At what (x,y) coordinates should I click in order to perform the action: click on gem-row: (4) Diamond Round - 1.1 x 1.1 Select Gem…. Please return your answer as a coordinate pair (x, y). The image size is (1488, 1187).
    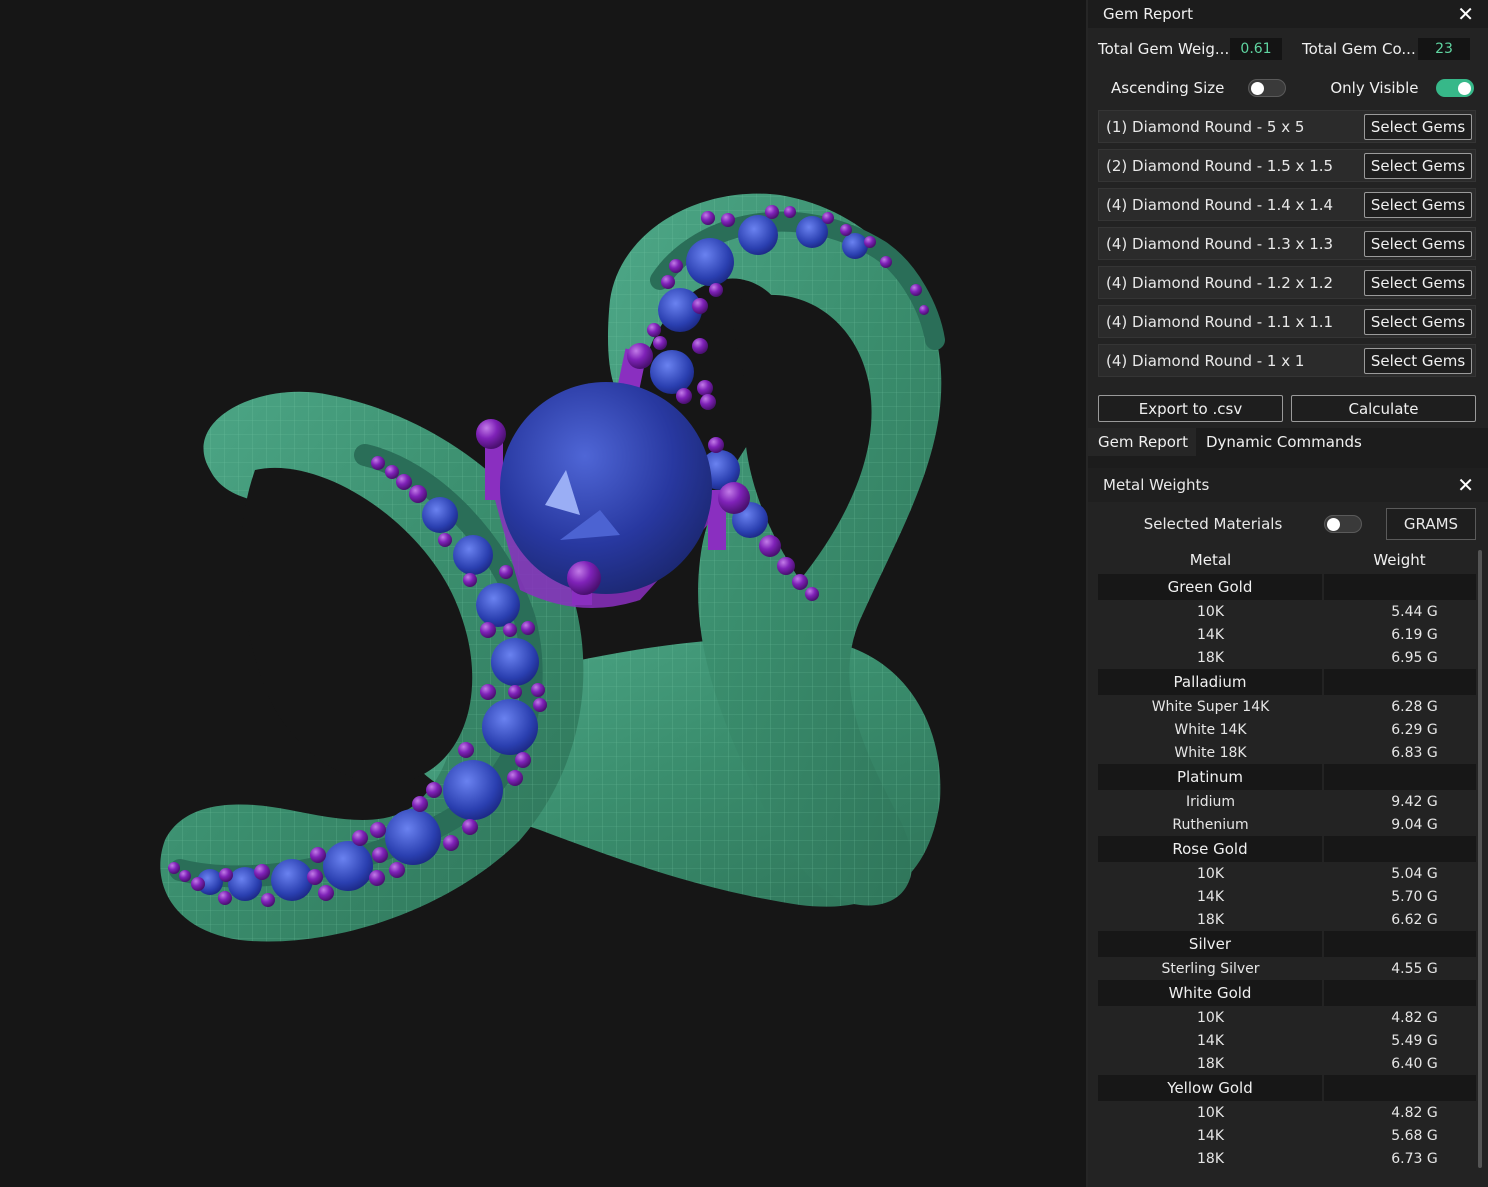
    Looking at the image, I should click on (1287, 321).